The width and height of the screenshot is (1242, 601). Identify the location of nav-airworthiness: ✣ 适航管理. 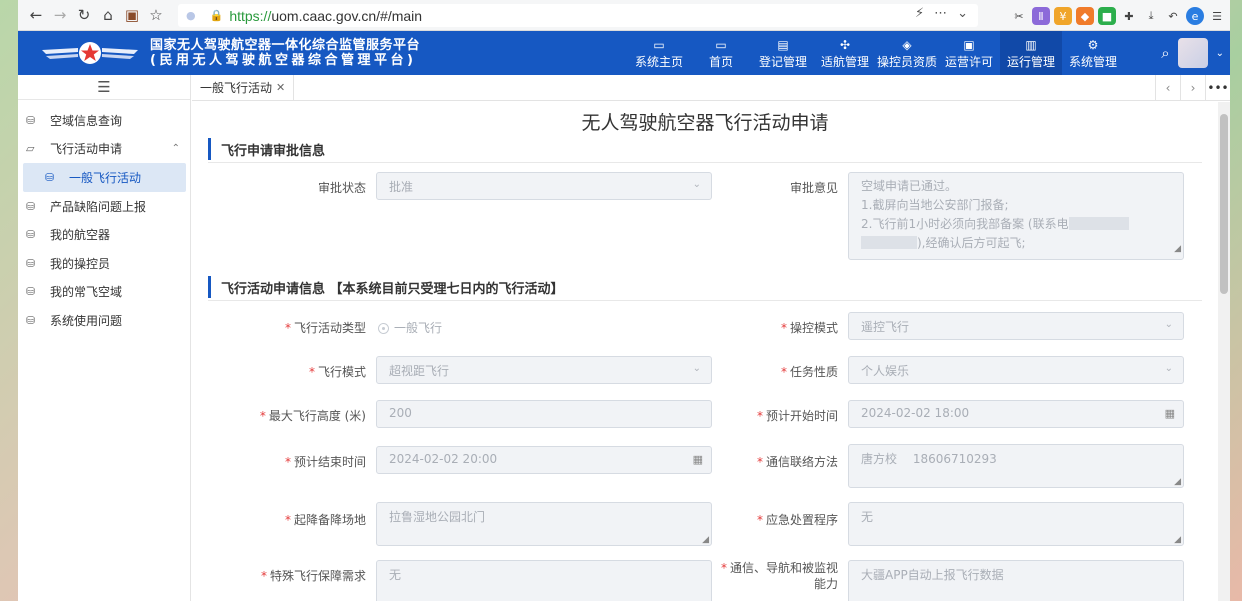
(845, 53).